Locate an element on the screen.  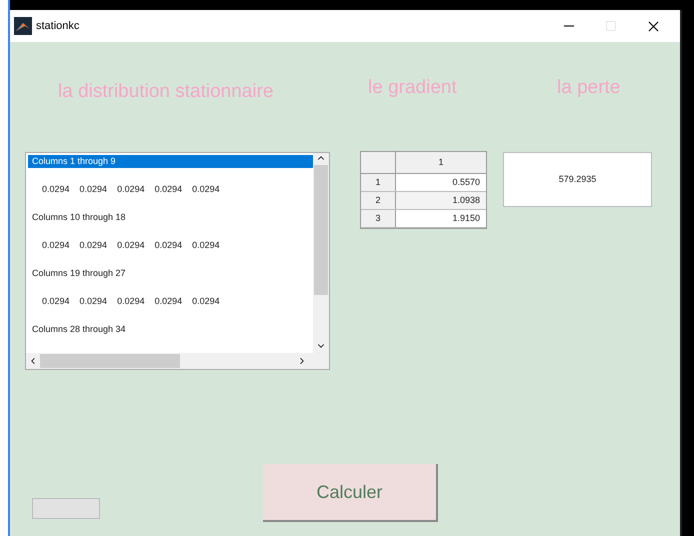
section-label: le gradient is located at coordinates (412, 88).